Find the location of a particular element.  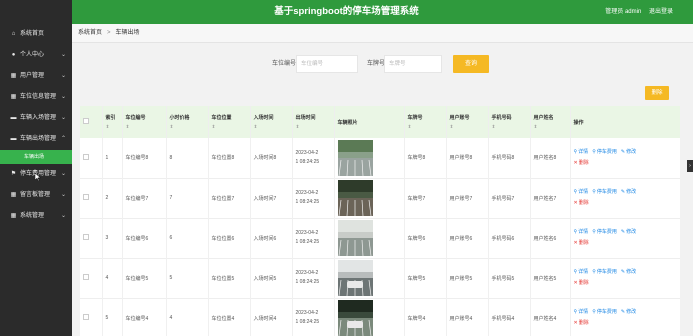

sidebar-item-2: ▦ 用户管理 ⌄ is located at coordinates (36, 76).